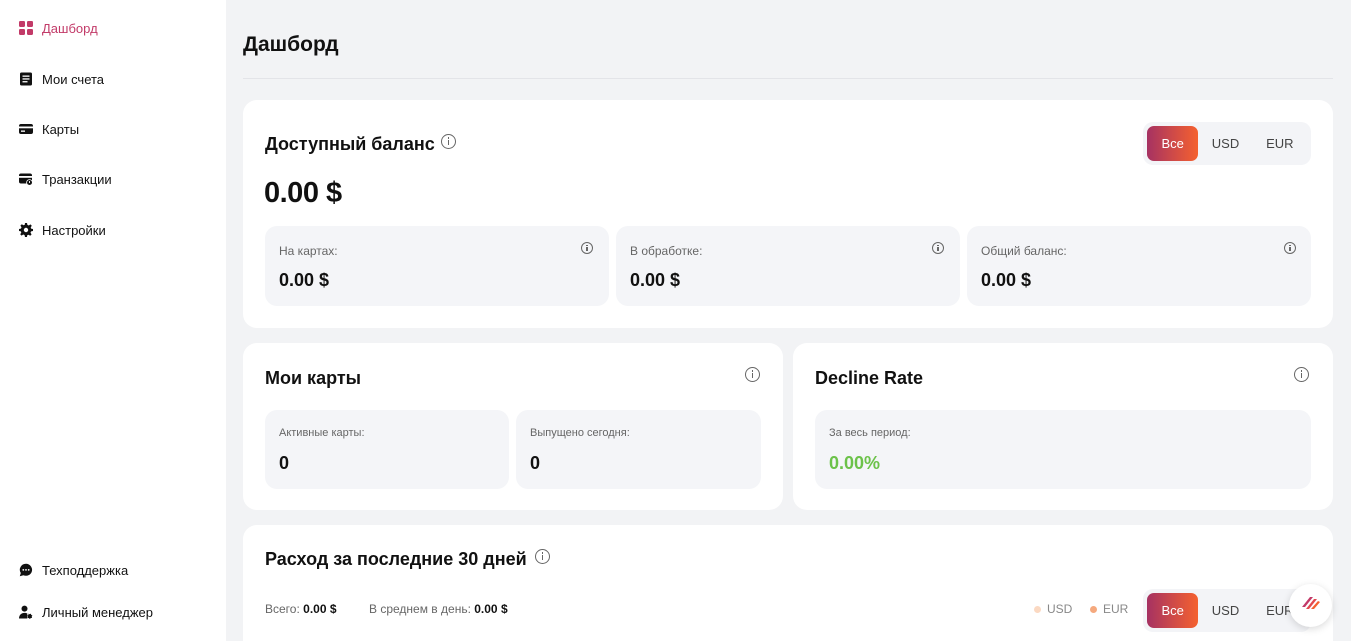 Image resolution: width=1351 pixels, height=641 pixels. I want to click on sidebar-item-accounts: Мои счета, so click(61, 79).